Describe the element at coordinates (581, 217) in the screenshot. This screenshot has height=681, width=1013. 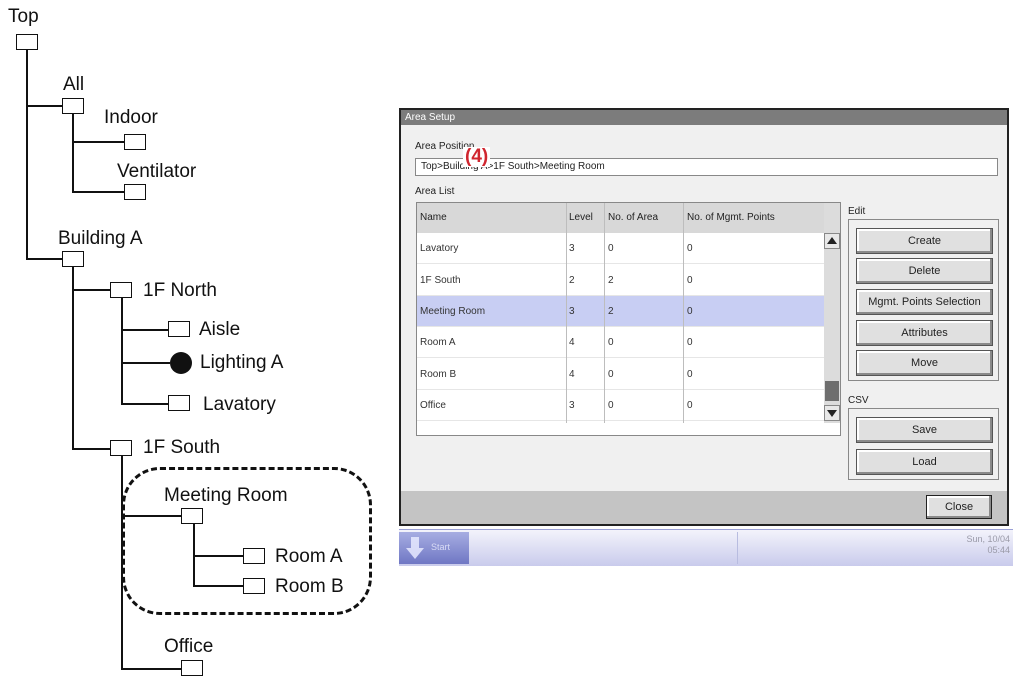
I see `column-header-level: Level` at that location.